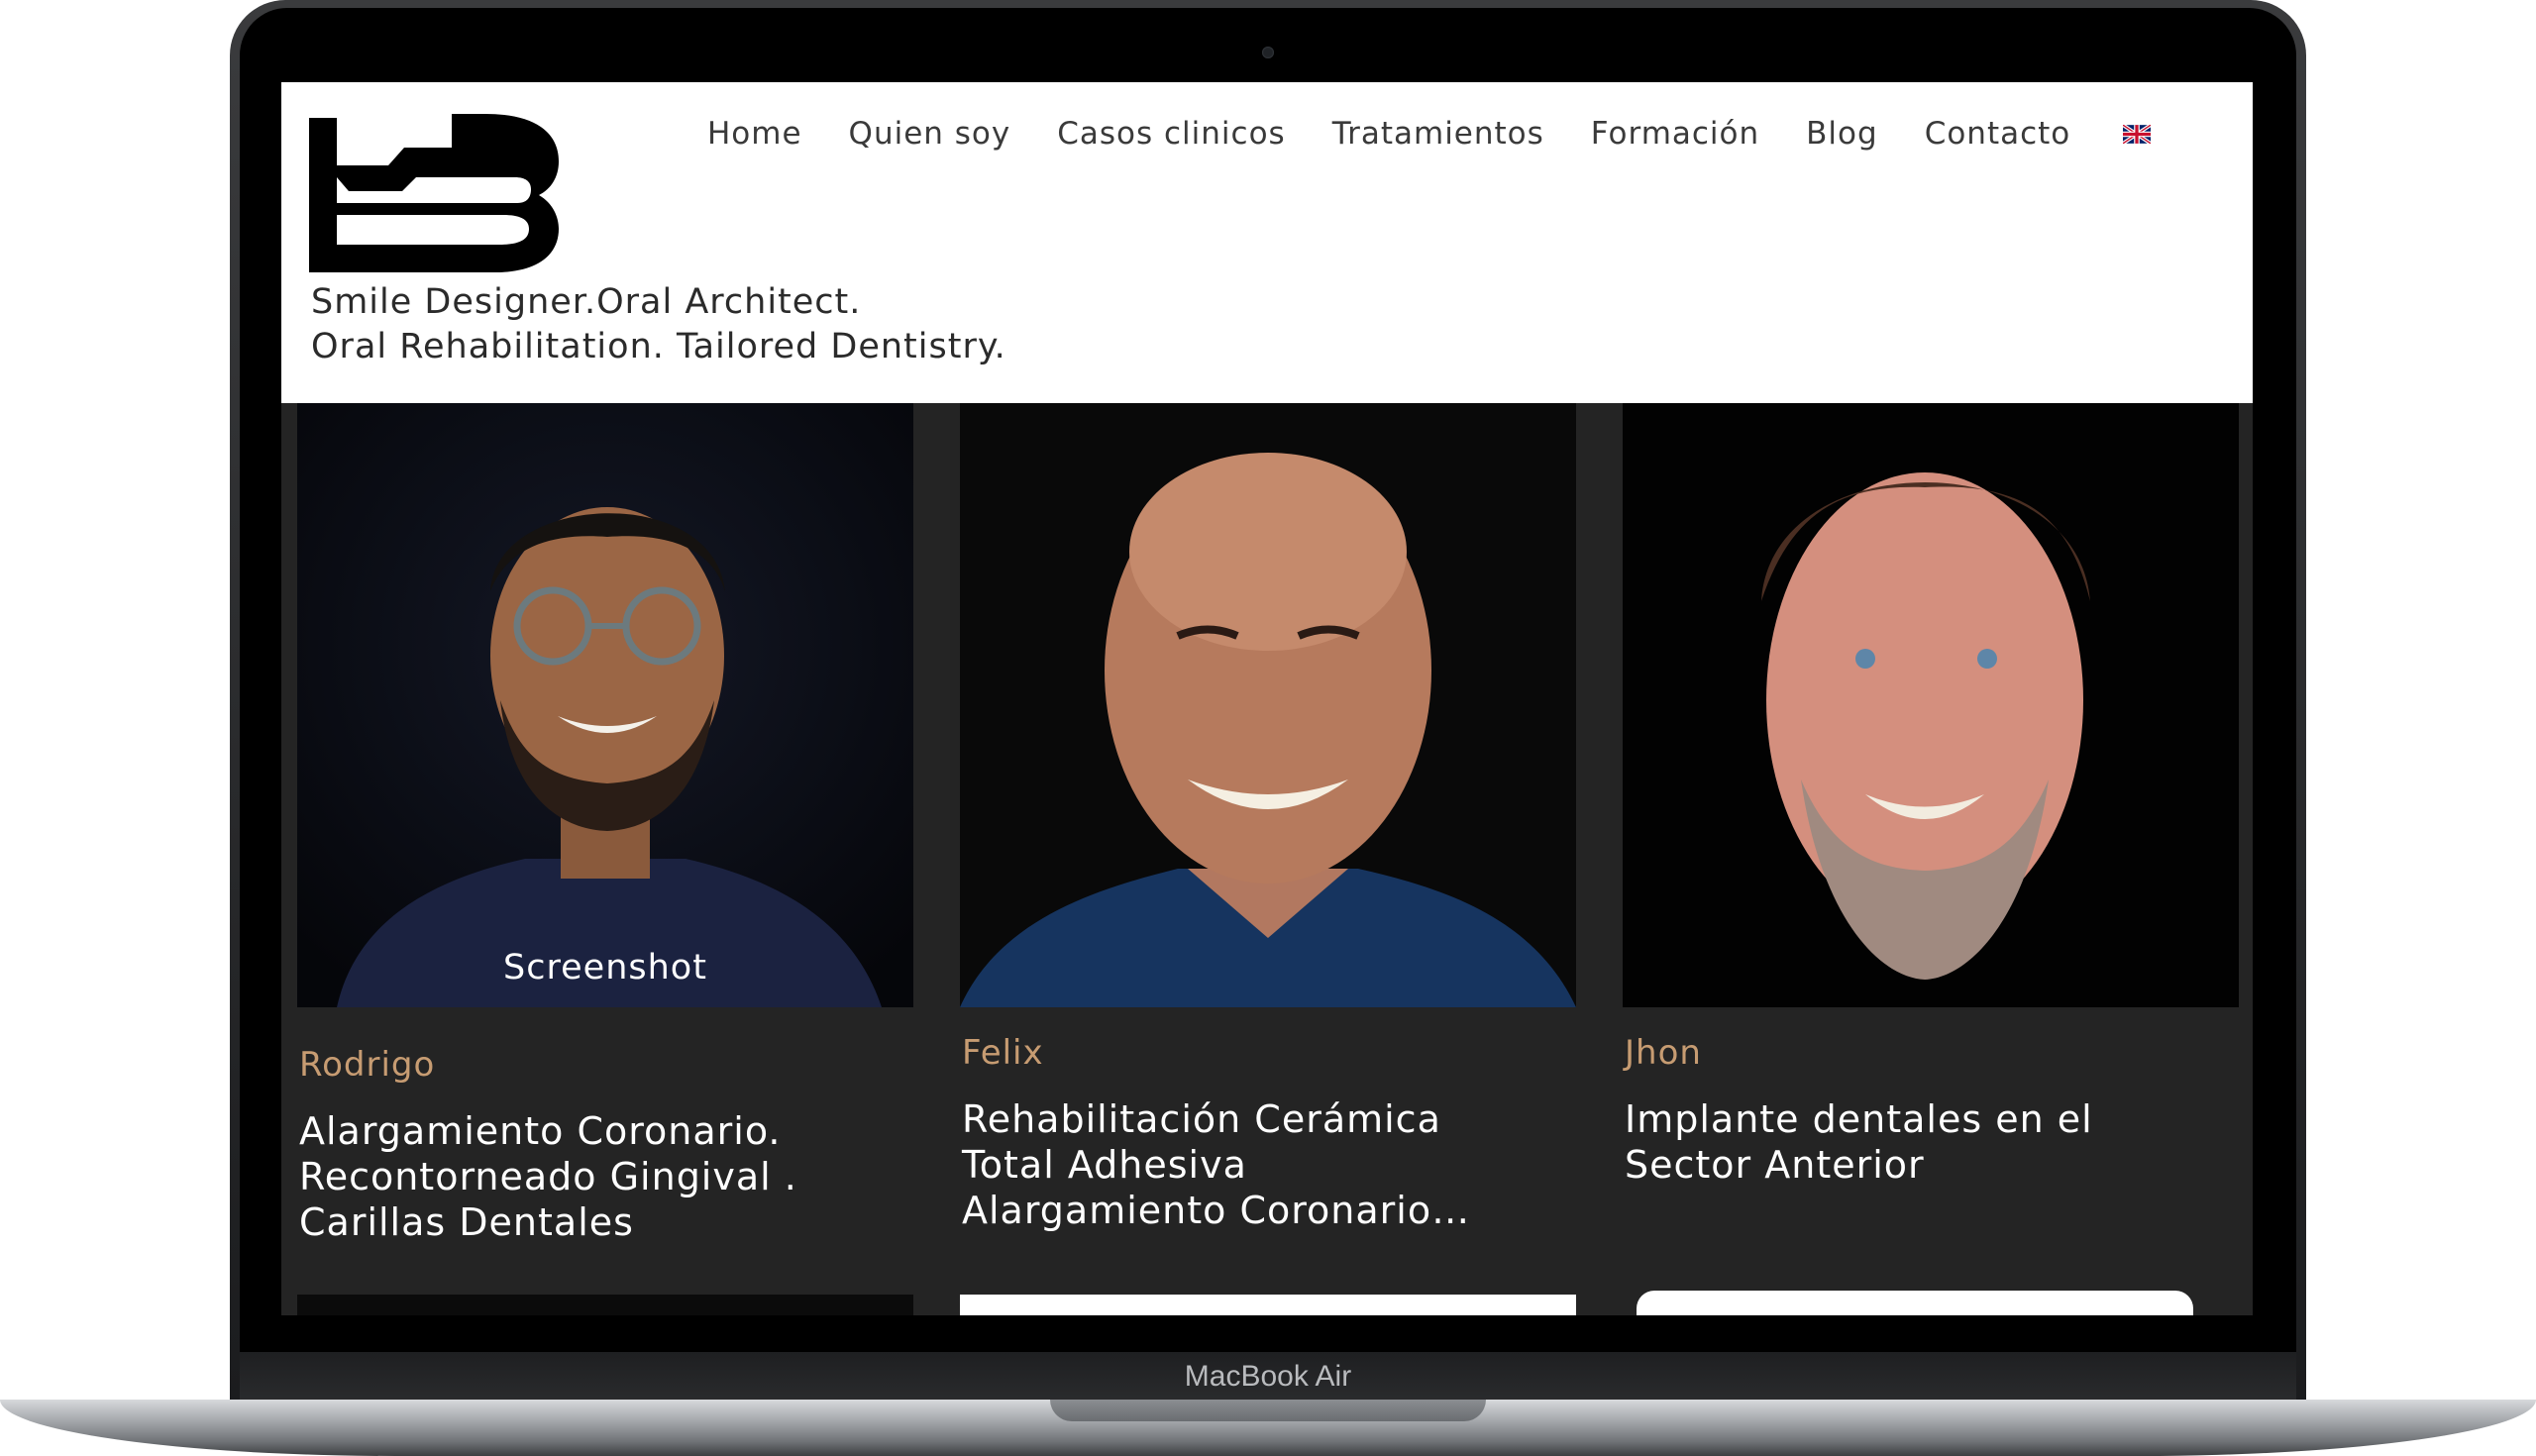  Describe the element at coordinates (2137, 134) in the screenshot. I see `uk-flag-icon` at that location.